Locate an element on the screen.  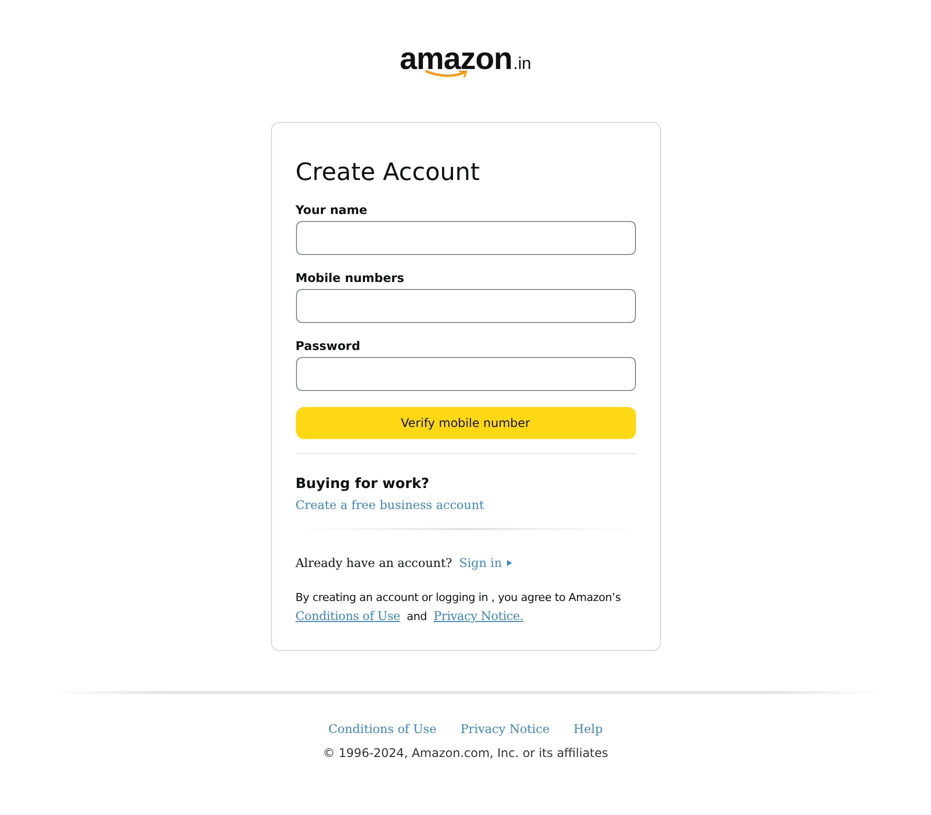
sign-in-prompt: Already have an account? is located at coordinates (374, 563).